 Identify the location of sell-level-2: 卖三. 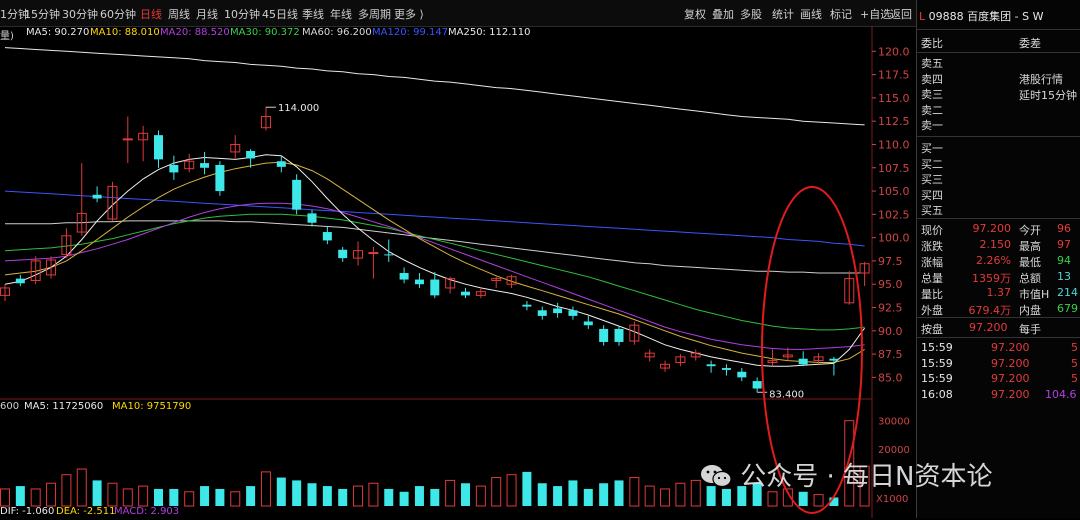
(932, 94).